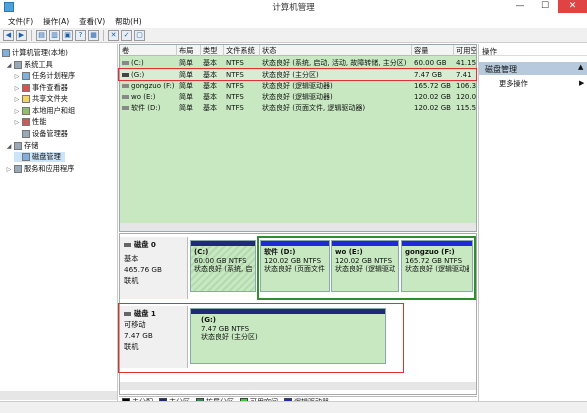 The height and width of the screenshot is (413, 587). What do you see at coordinates (20, 21) in the screenshot?
I see `menu-file: 文件(F)` at bounding box center [20, 21].